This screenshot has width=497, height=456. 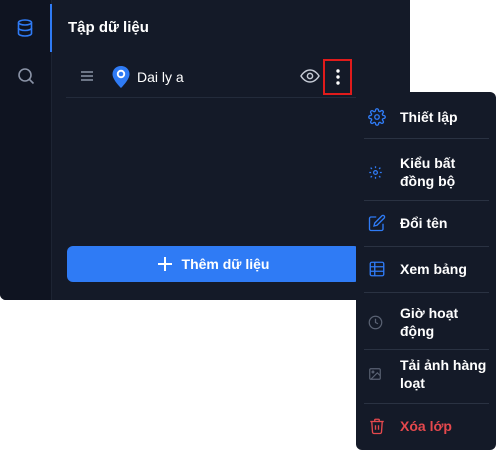 What do you see at coordinates (375, 322) in the screenshot?
I see `clock-icon` at bounding box center [375, 322].